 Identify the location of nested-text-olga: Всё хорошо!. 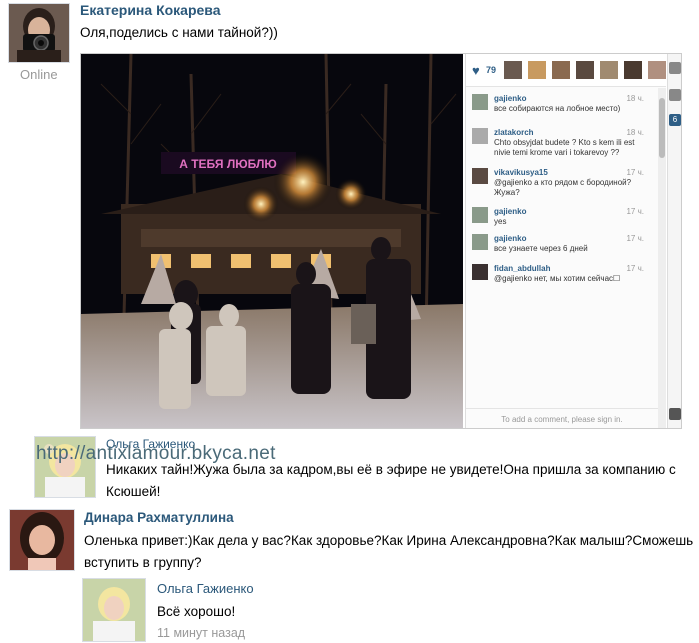
(196, 611).